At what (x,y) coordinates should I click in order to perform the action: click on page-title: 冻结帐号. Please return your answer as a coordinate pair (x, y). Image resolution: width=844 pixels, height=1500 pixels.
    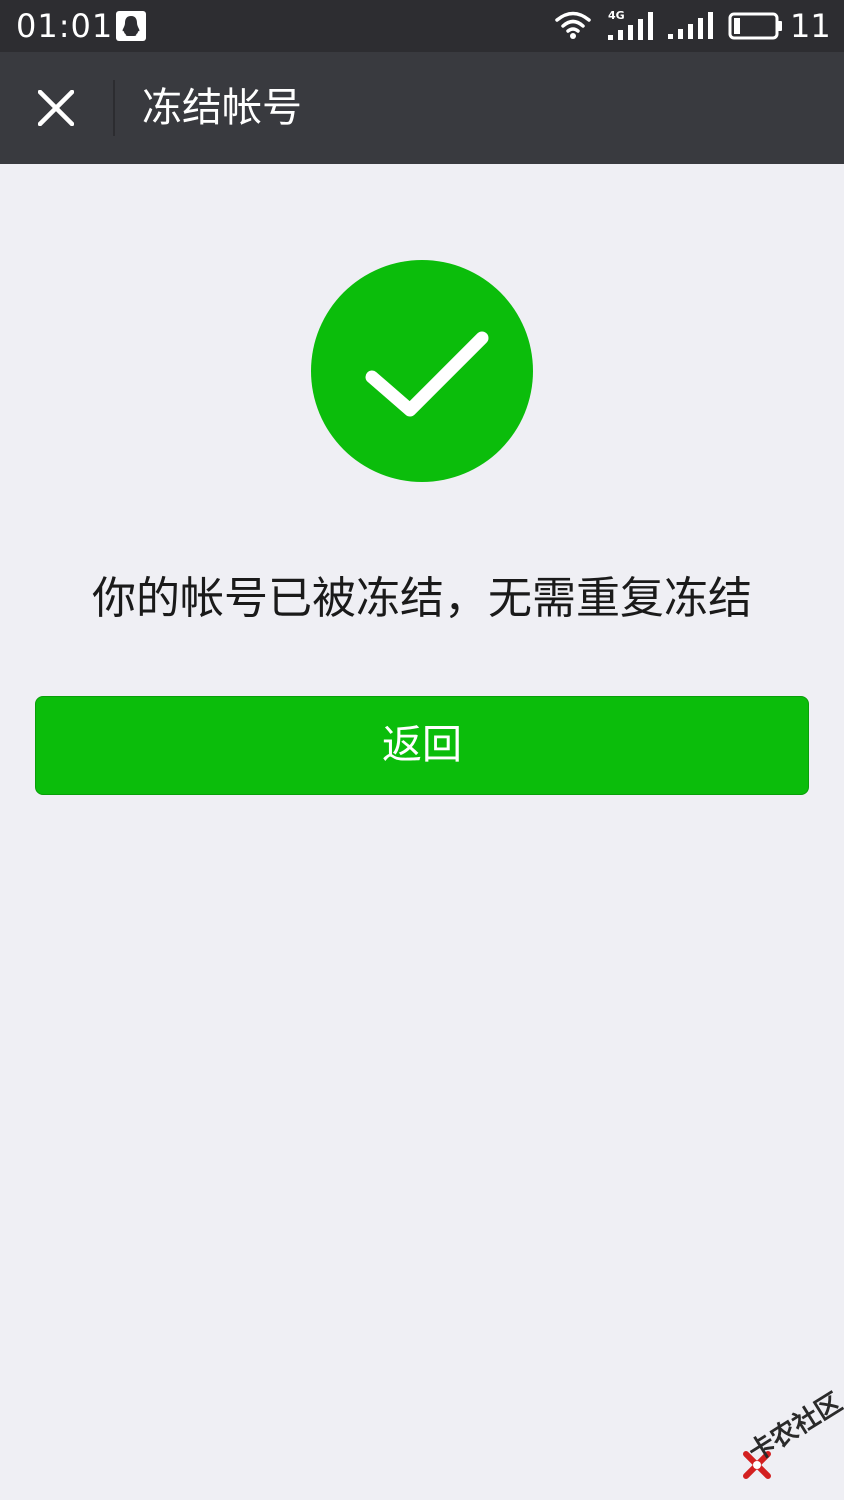
    Looking at the image, I should click on (222, 108).